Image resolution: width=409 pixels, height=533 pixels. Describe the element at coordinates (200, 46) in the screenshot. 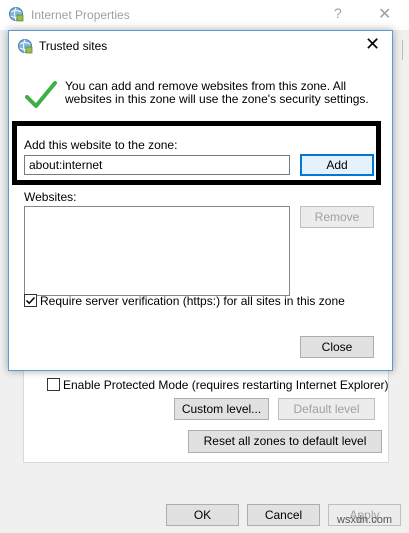

I see `dialog-titlebar: Trusted sites ✕` at that location.